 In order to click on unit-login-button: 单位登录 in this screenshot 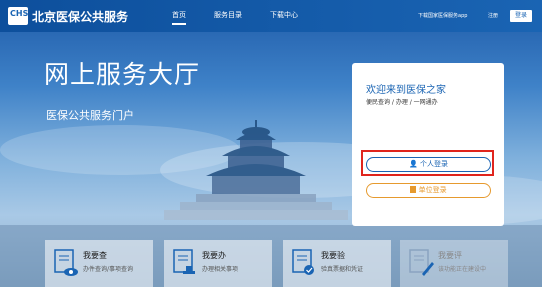, I will do `click(428, 190)`.